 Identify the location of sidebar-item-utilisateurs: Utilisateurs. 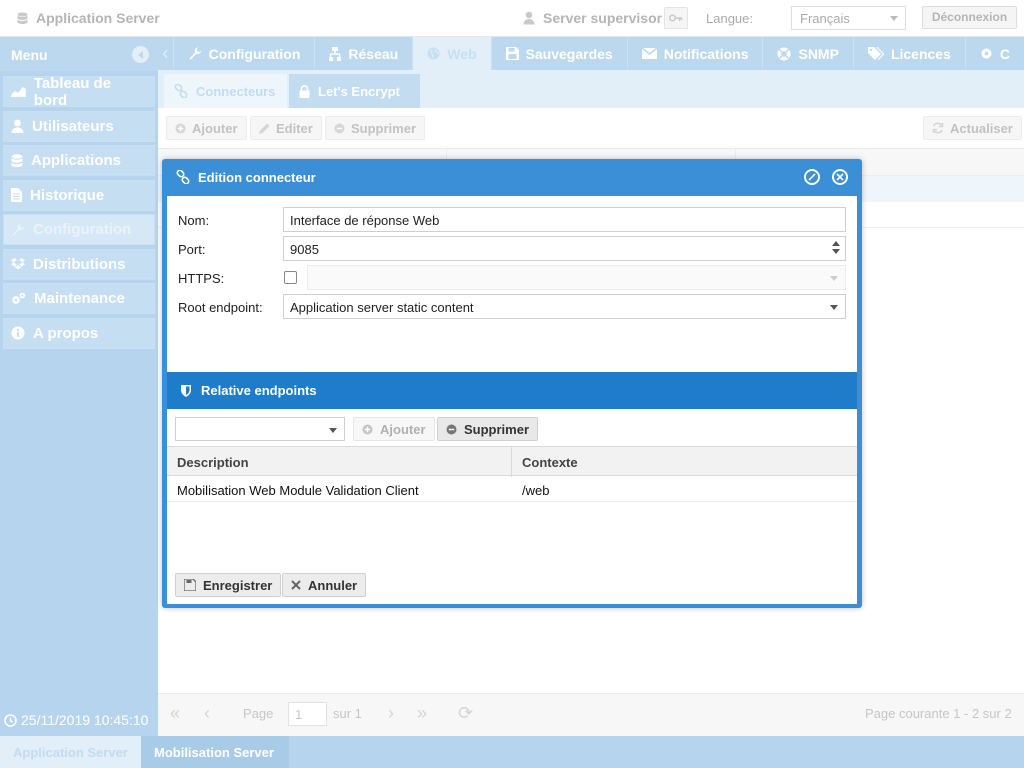
(79, 126).